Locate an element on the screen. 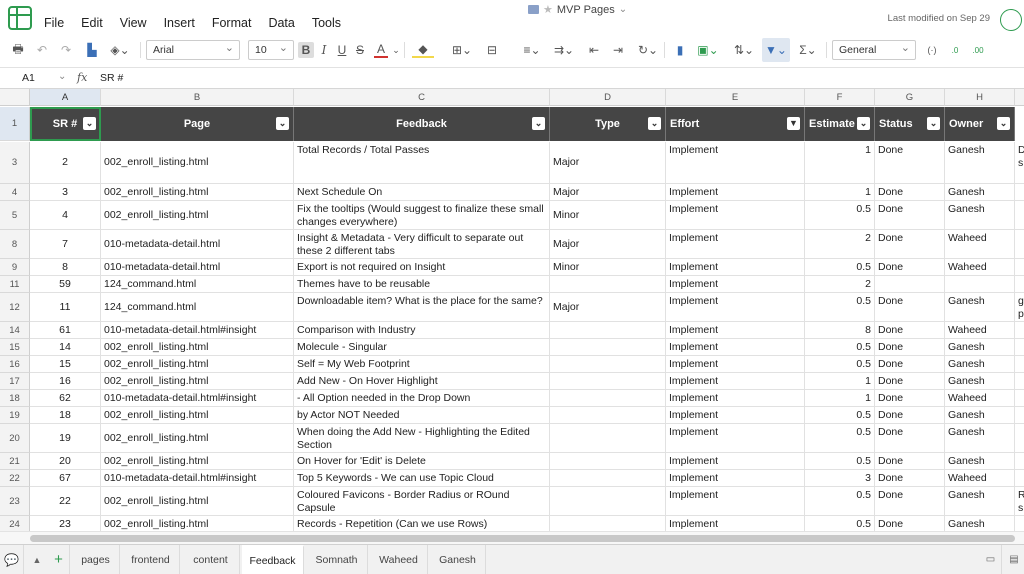  header-cell-owner: Owner ⌄ is located at coordinates (980, 124).